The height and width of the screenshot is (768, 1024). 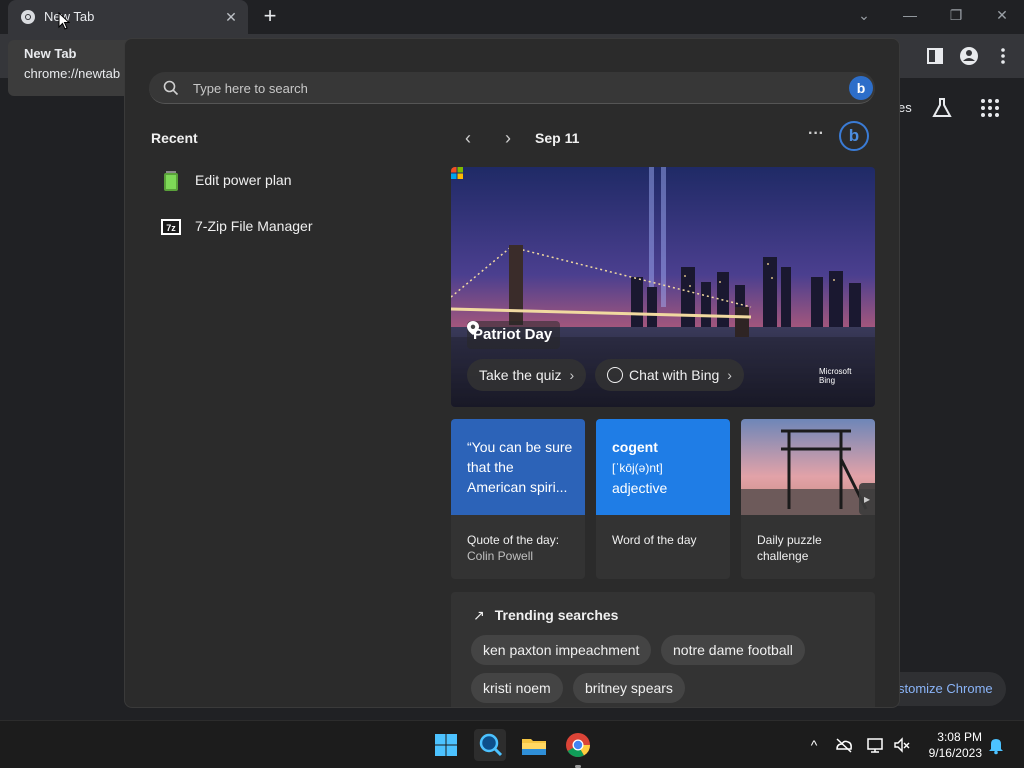 What do you see at coordinates (814, 745) in the screenshot?
I see `chevron-up-icon: ^` at bounding box center [814, 745].